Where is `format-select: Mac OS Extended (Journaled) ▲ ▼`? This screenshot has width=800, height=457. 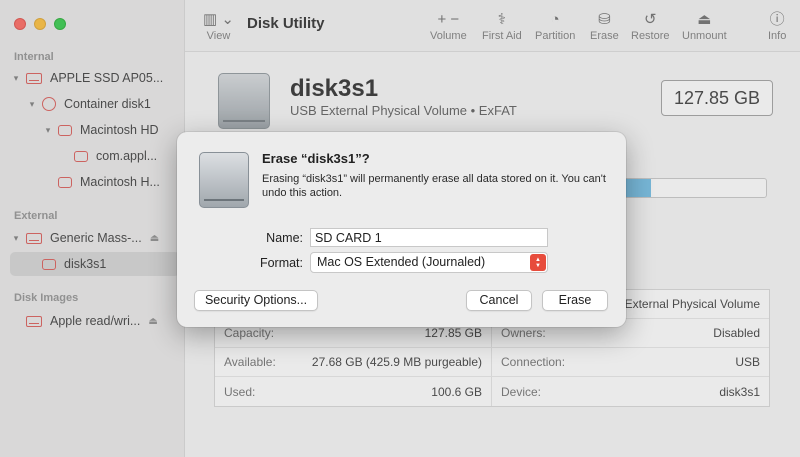 format-select: Mac OS Extended (Journaled) ▲ ▼ is located at coordinates (429, 262).